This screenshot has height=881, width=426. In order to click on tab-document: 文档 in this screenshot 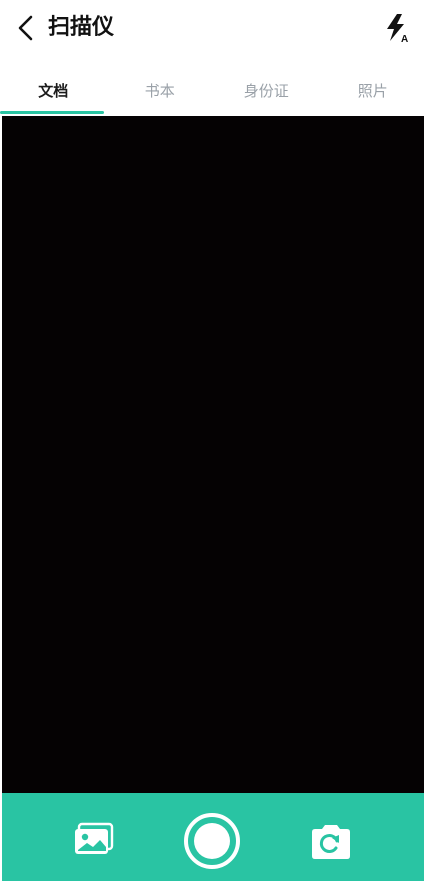, I will do `click(53, 90)`.